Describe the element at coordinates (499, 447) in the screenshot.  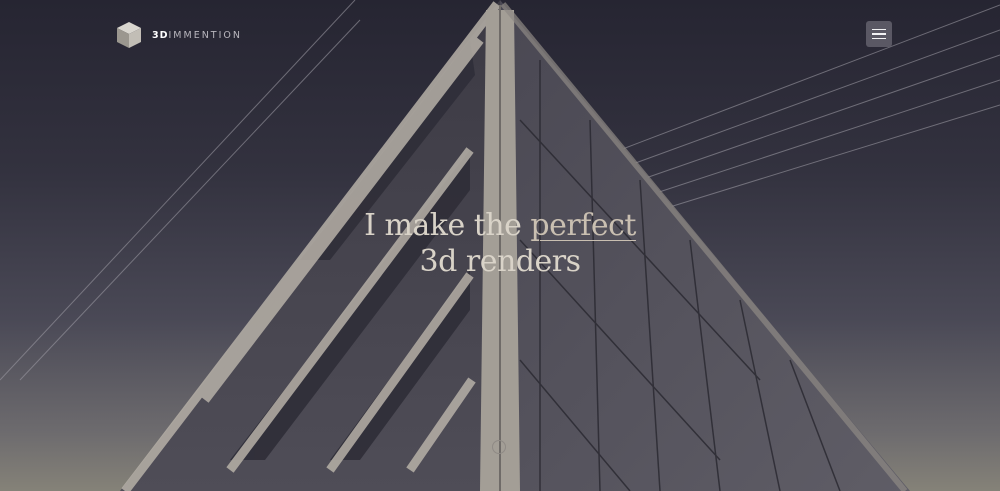
I see `scroll-indicator-icon` at that location.